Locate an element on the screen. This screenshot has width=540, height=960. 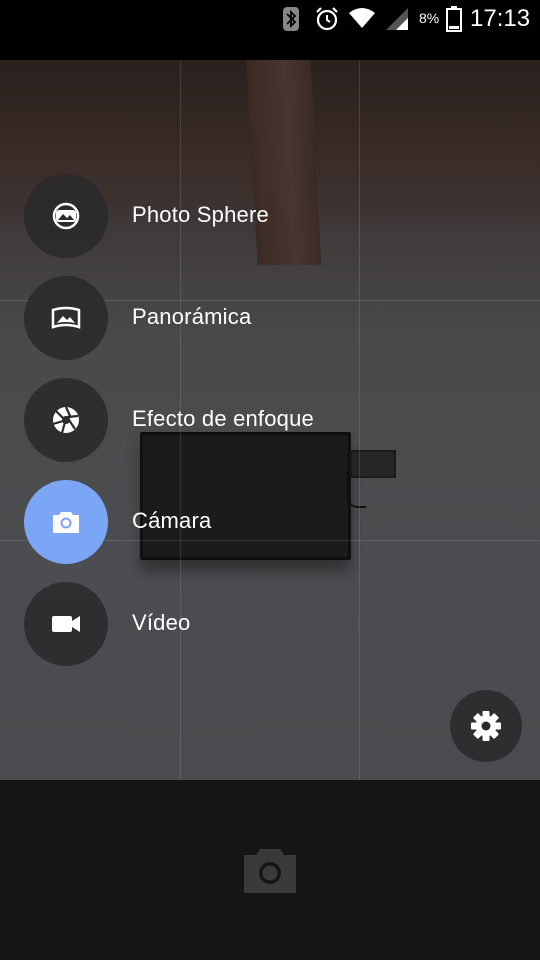
video-icon is located at coordinates (66, 624).